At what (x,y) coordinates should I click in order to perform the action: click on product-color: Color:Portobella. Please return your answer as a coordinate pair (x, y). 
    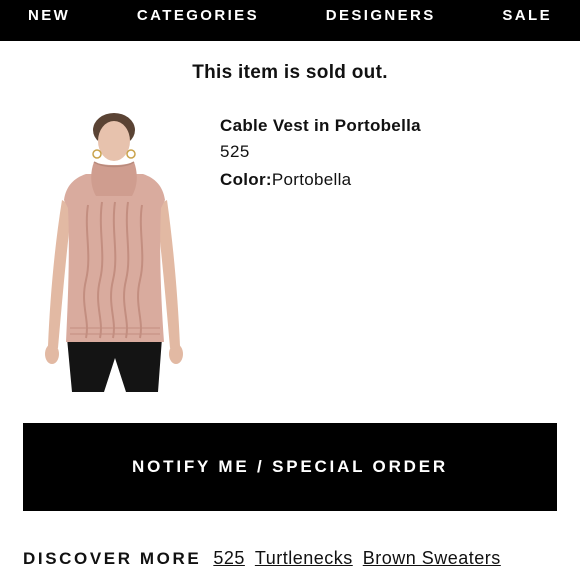
    Looking at the image, I should click on (320, 180).